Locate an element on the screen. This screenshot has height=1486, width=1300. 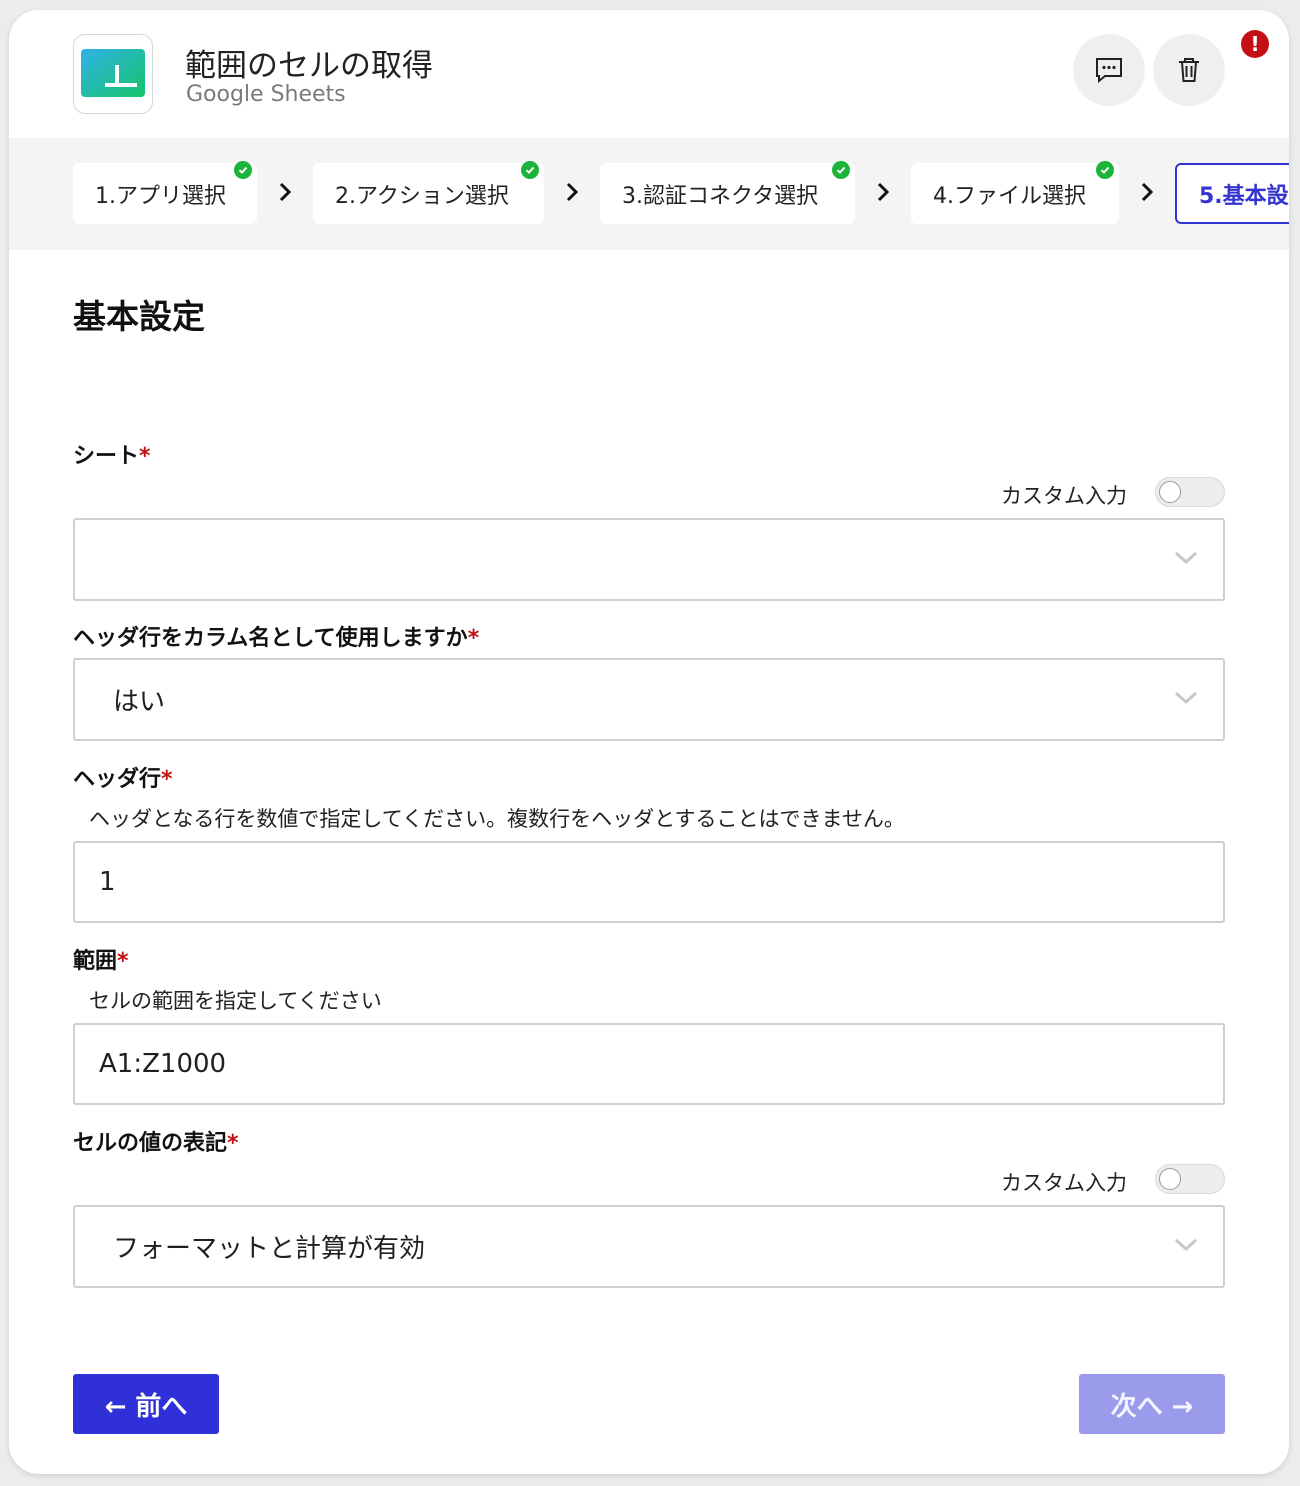
header: 範囲のセルの取得 Google Sheets ! is located at coordinates (649, 74).